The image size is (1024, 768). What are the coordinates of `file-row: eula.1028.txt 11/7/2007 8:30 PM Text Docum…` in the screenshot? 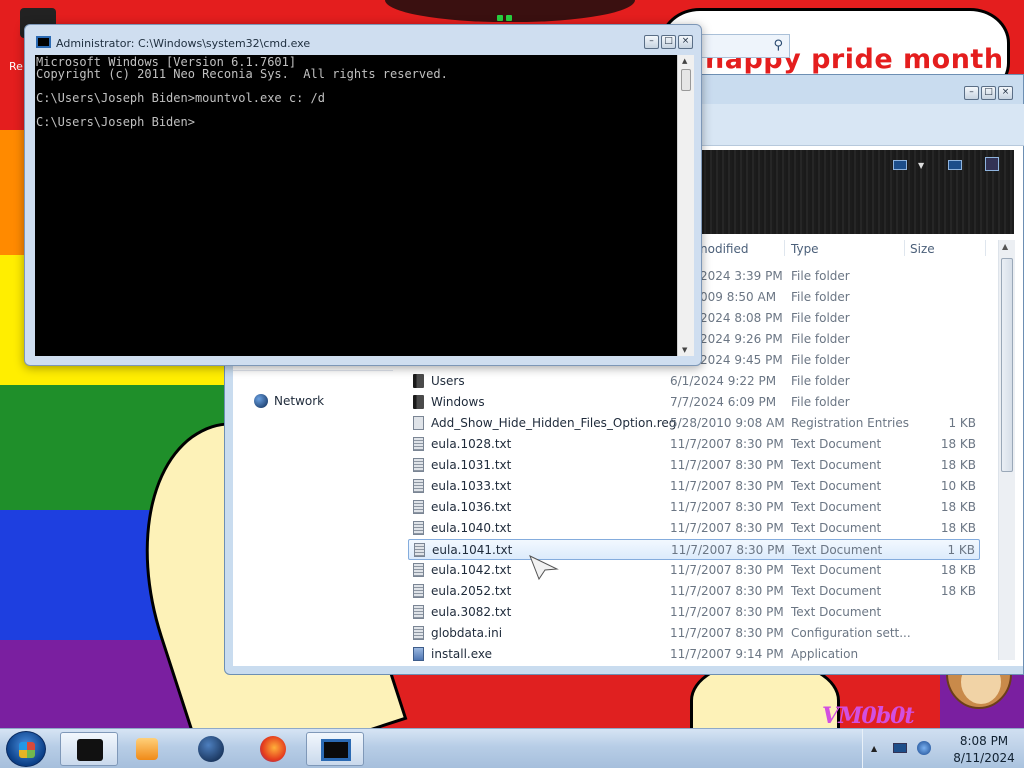 It's located at (694, 444).